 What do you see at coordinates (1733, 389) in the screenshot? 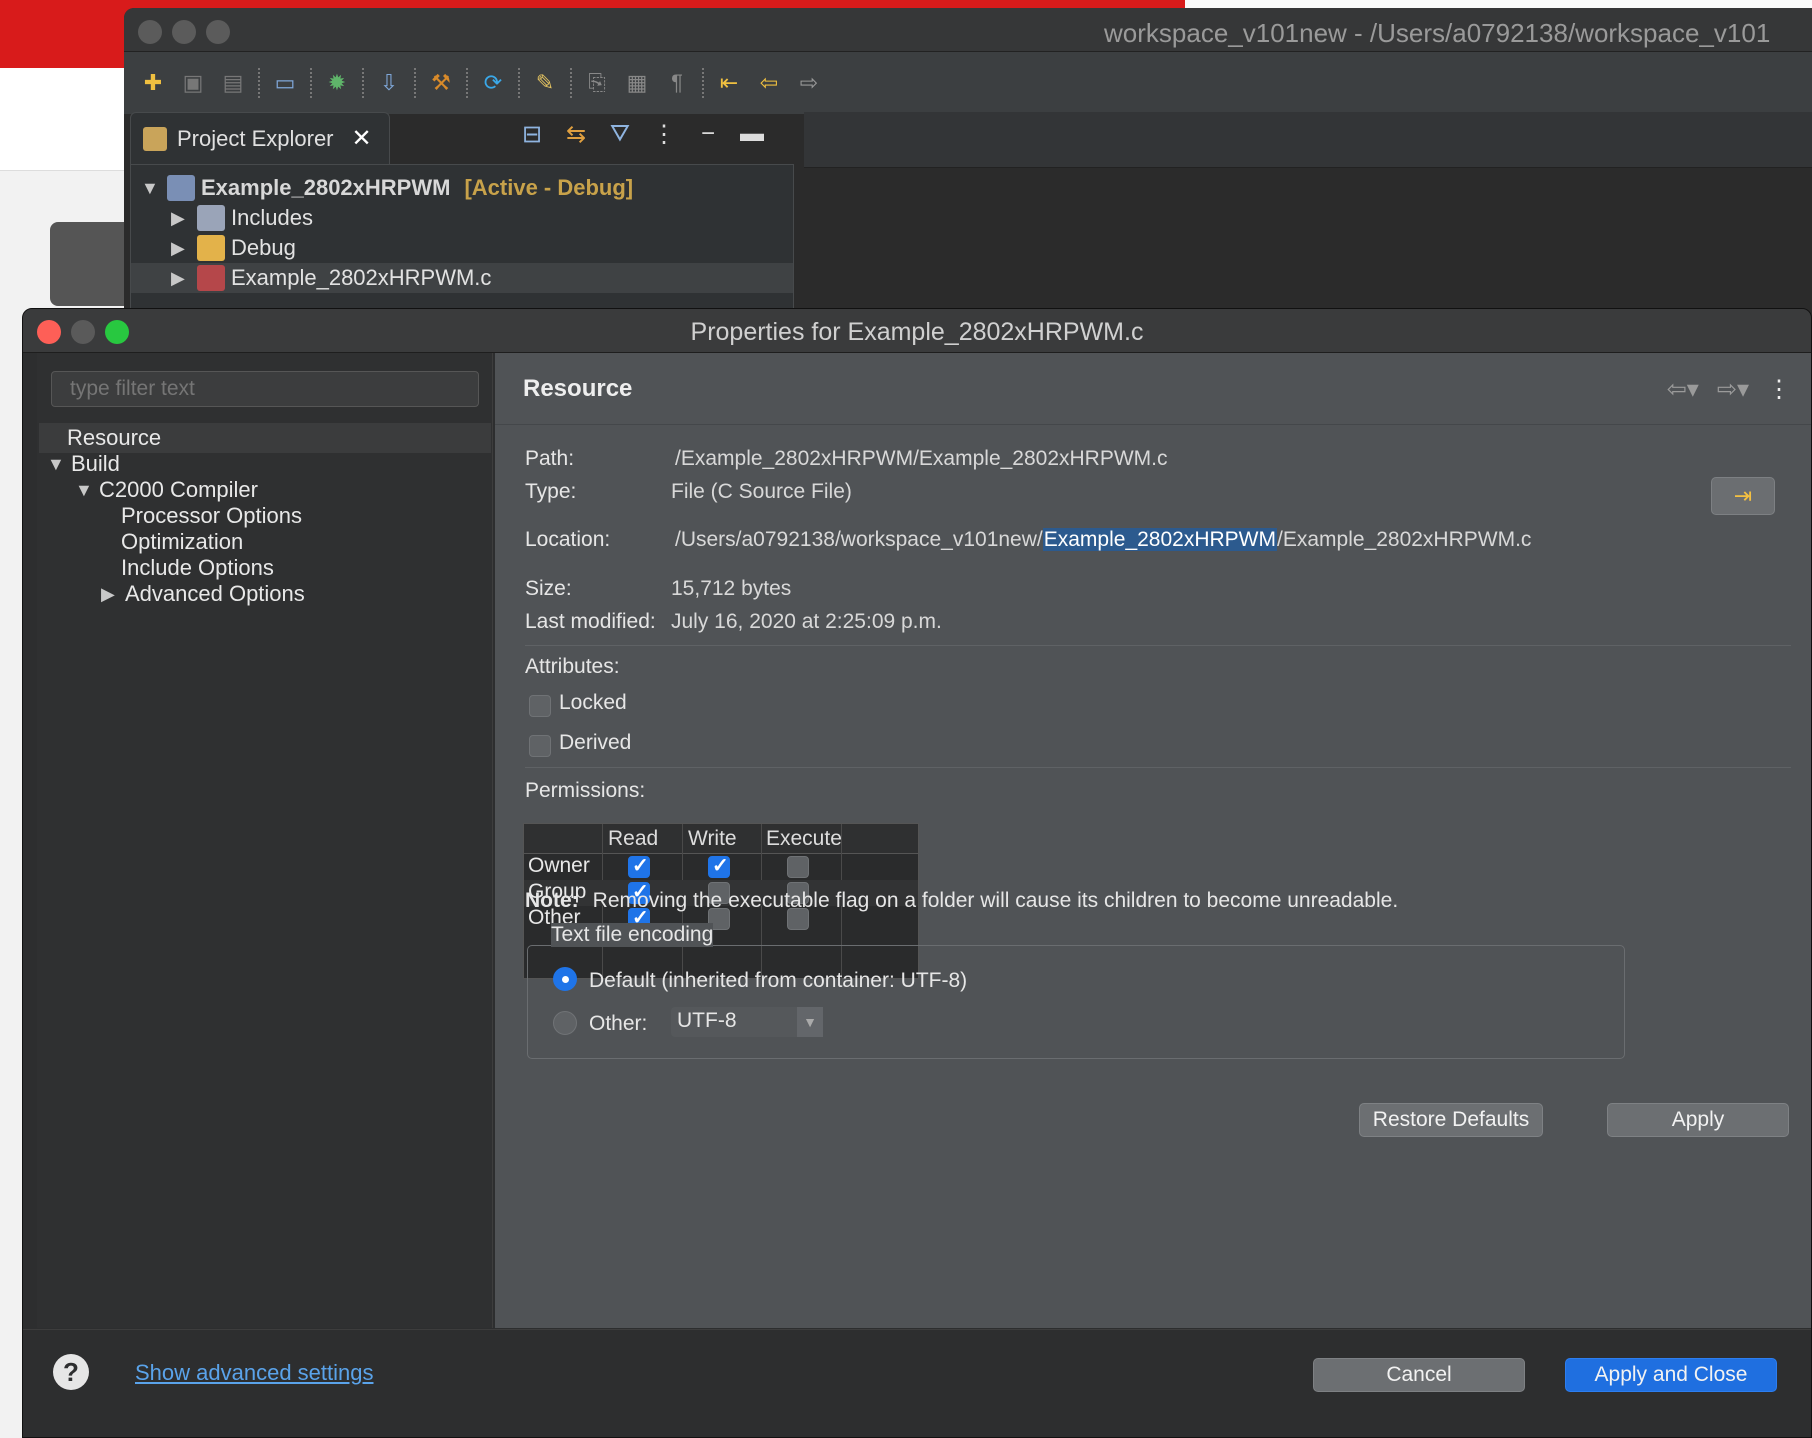
I see `forward-arrow-icon: ⇨▾` at bounding box center [1733, 389].